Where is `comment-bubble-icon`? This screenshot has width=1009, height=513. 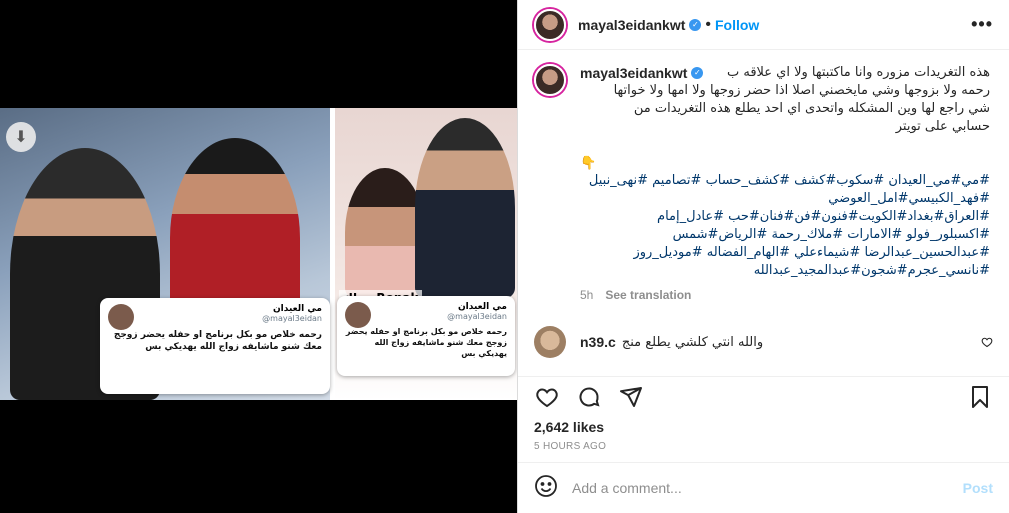 comment-bubble-icon is located at coordinates (589, 397).